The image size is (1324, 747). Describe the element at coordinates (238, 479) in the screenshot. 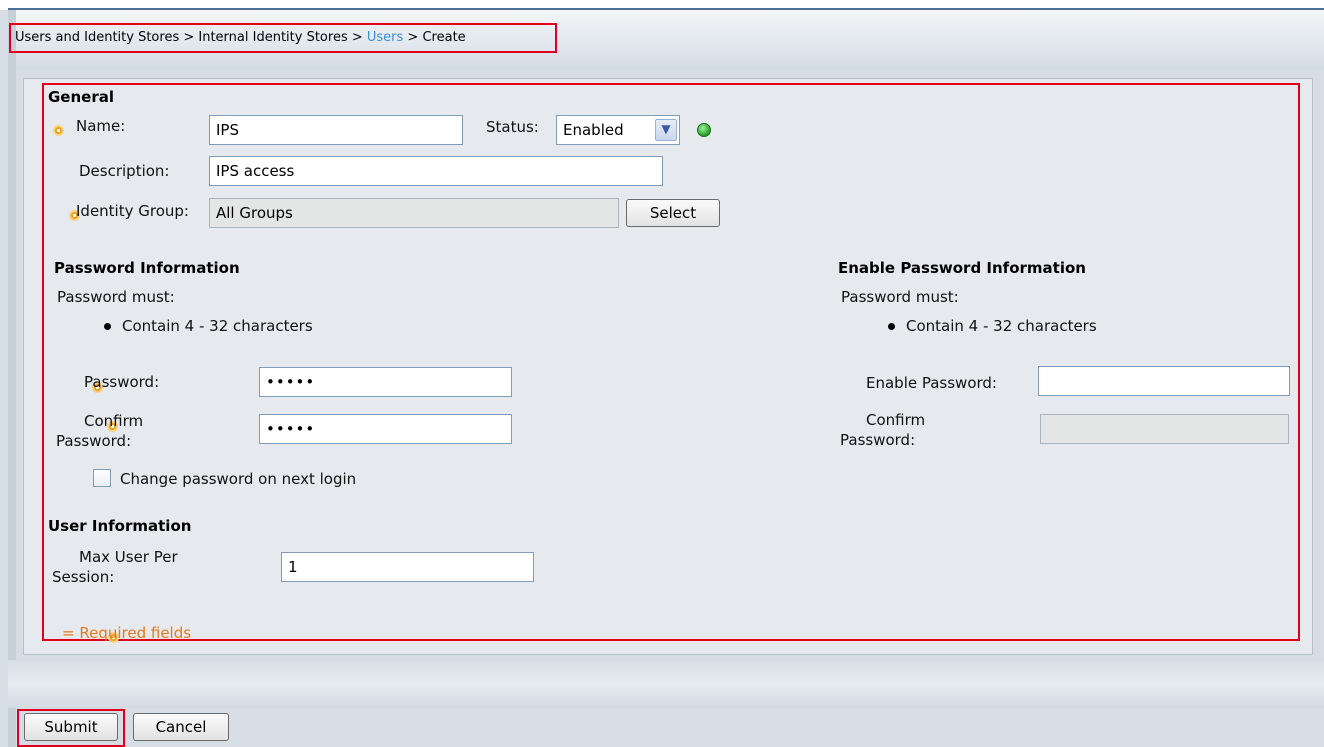

I see `change-password-label: Change password on next login` at that location.